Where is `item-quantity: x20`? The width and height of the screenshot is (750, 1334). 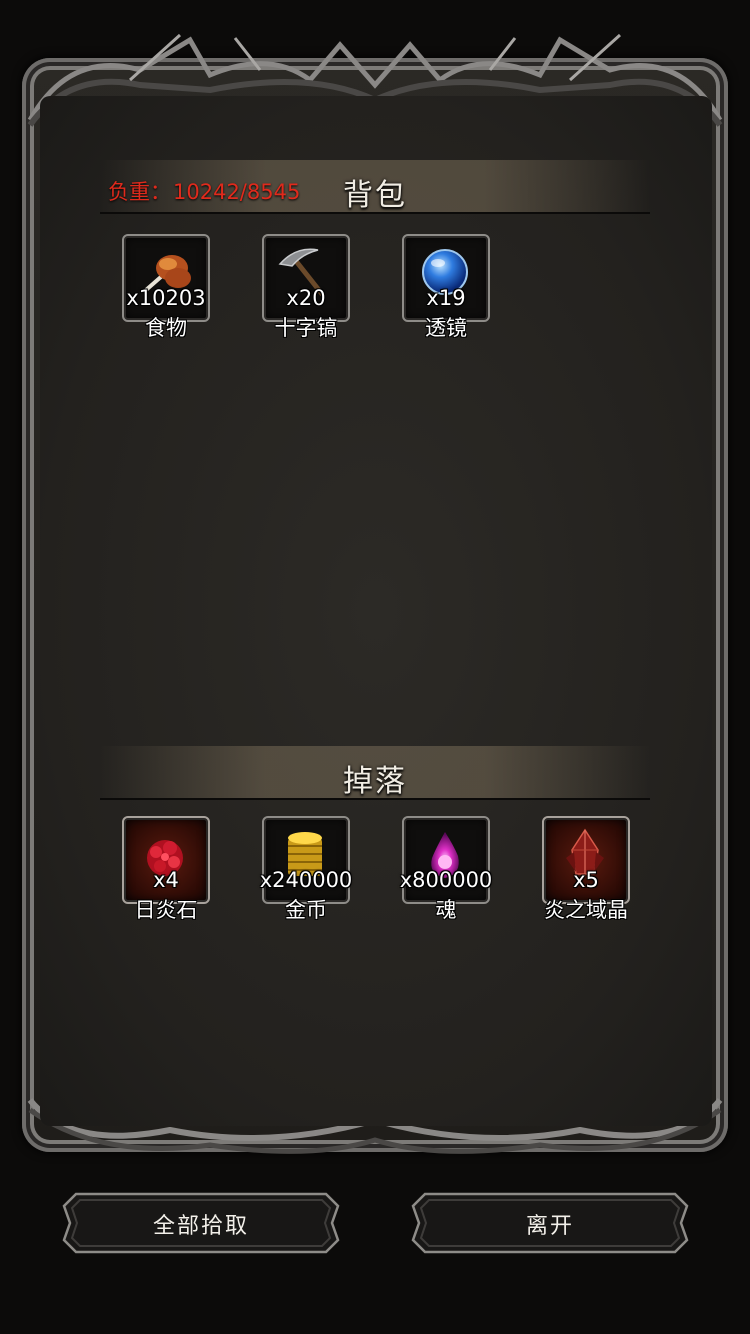
item-quantity: x20 is located at coordinates (306, 298).